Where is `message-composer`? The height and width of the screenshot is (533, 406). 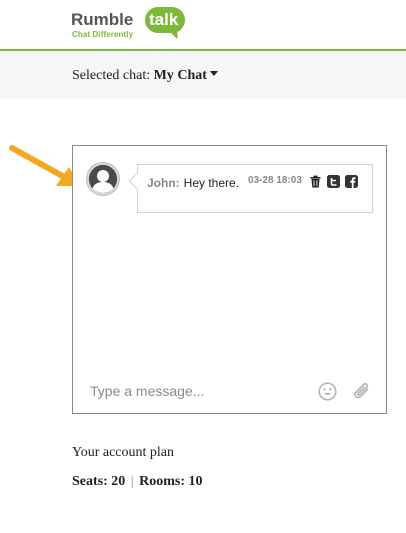
message-composer is located at coordinates (229, 391).